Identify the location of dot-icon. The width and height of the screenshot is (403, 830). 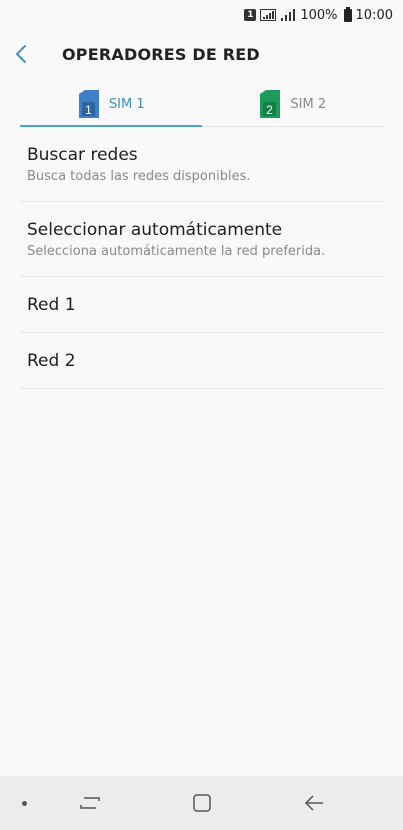
(24, 803).